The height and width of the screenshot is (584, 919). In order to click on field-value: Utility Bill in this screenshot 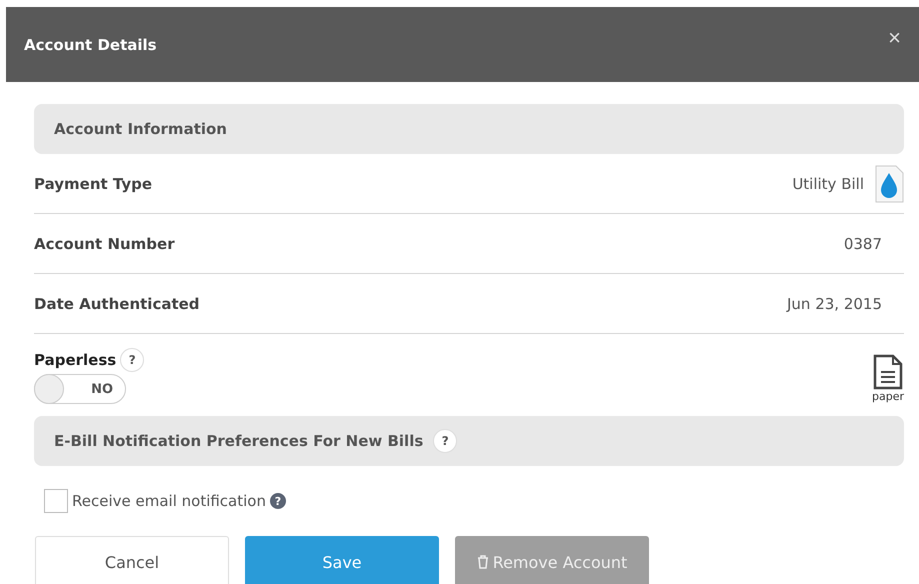, I will do `click(828, 183)`.